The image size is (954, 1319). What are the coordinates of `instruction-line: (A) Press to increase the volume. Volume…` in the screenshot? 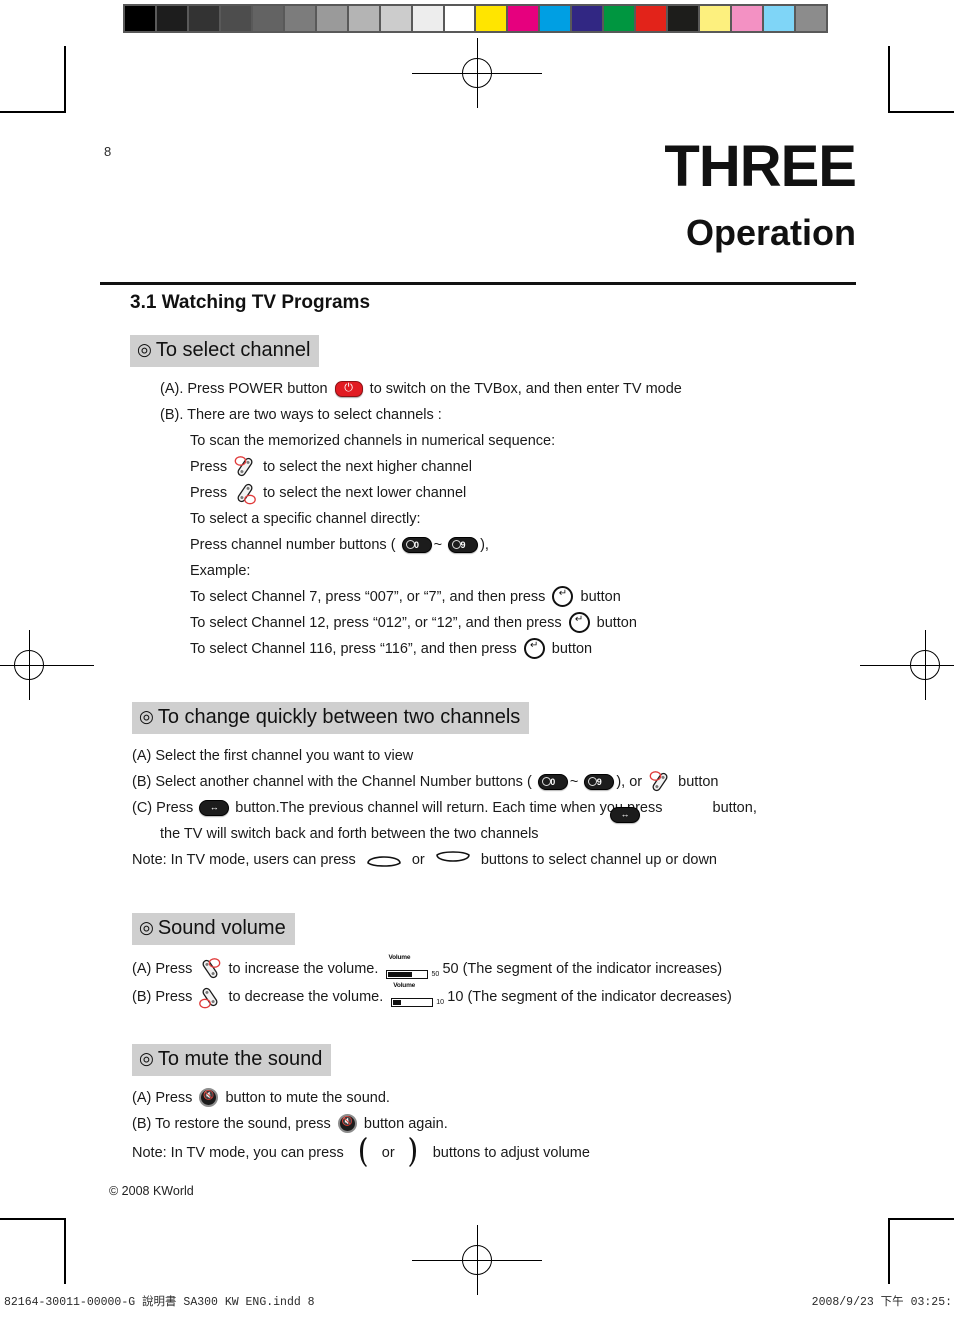 It's located at (477, 968).